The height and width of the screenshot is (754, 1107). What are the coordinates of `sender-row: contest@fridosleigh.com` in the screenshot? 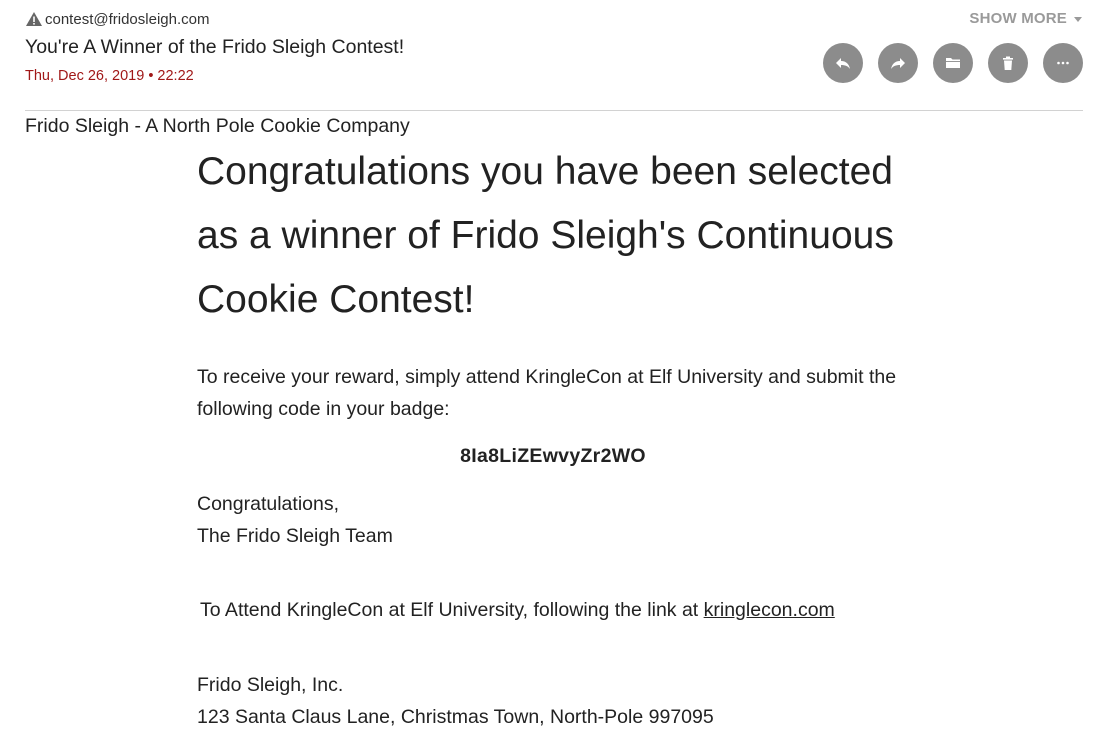 It's located at (117, 19).